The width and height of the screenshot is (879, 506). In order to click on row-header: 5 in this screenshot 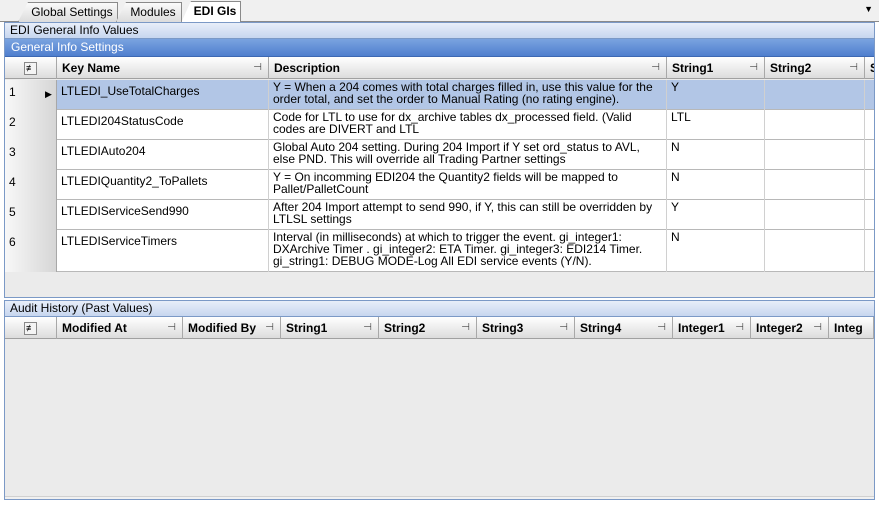, I will do `click(31, 215)`.